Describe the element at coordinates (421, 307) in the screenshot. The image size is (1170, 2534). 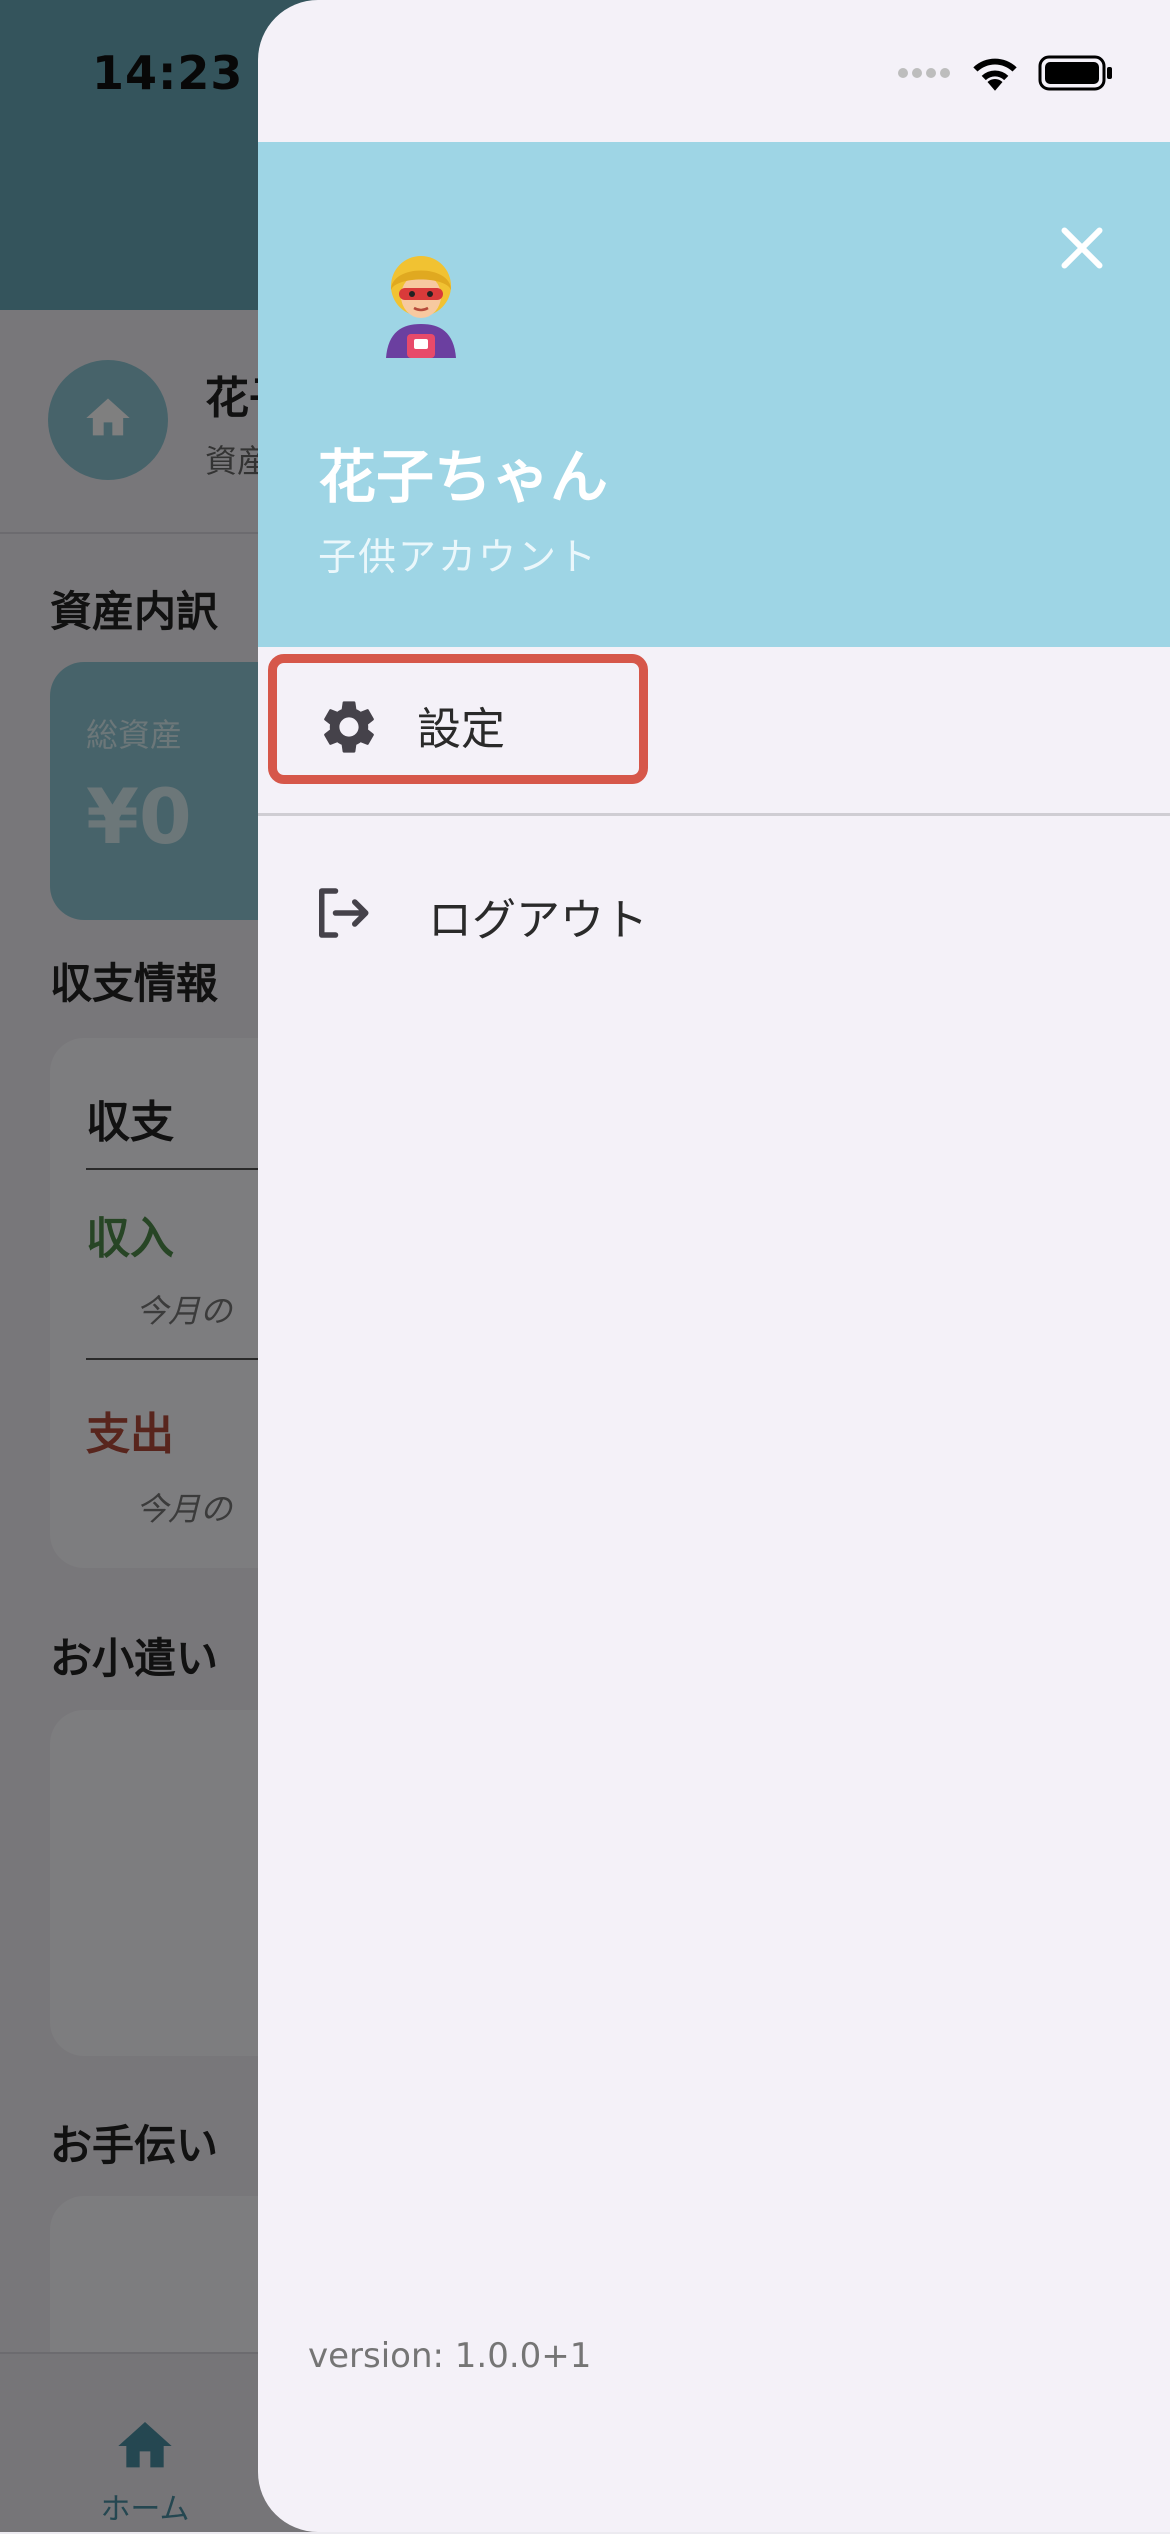
I see `superhero-avatar-icon` at that location.